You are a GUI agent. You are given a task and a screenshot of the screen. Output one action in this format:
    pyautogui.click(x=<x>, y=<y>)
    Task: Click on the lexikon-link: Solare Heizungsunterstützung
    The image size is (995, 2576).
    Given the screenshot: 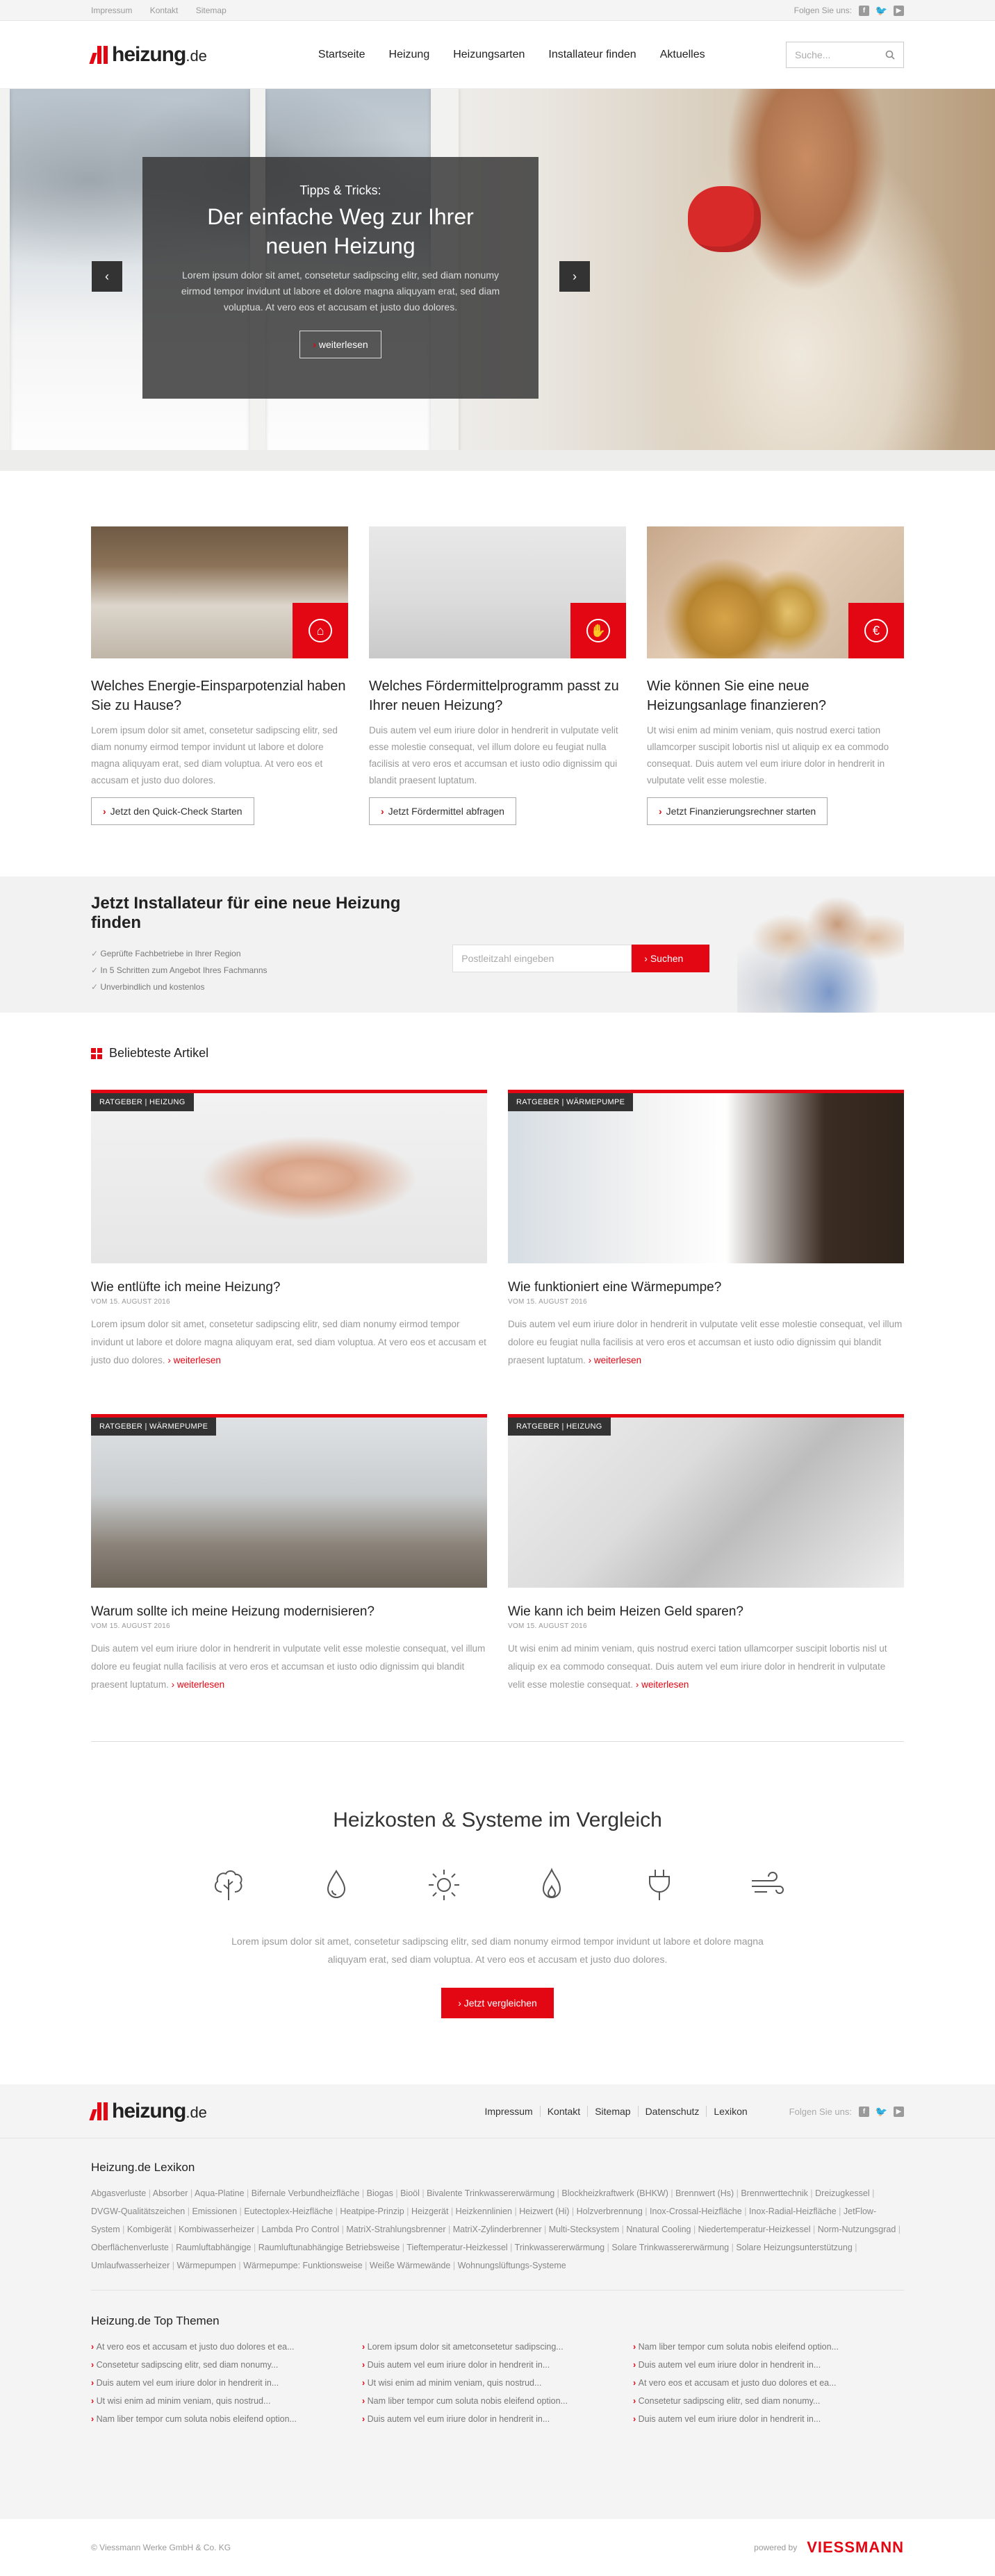 What is the action you would take?
    pyautogui.click(x=796, y=2247)
    